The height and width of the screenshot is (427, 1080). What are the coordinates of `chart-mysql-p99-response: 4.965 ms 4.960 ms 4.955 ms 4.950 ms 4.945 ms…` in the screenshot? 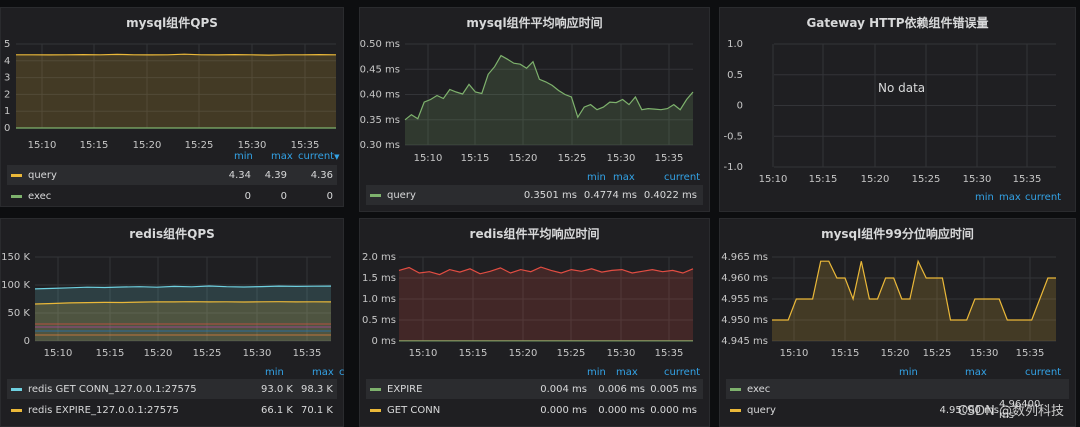 It's located at (888, 305).